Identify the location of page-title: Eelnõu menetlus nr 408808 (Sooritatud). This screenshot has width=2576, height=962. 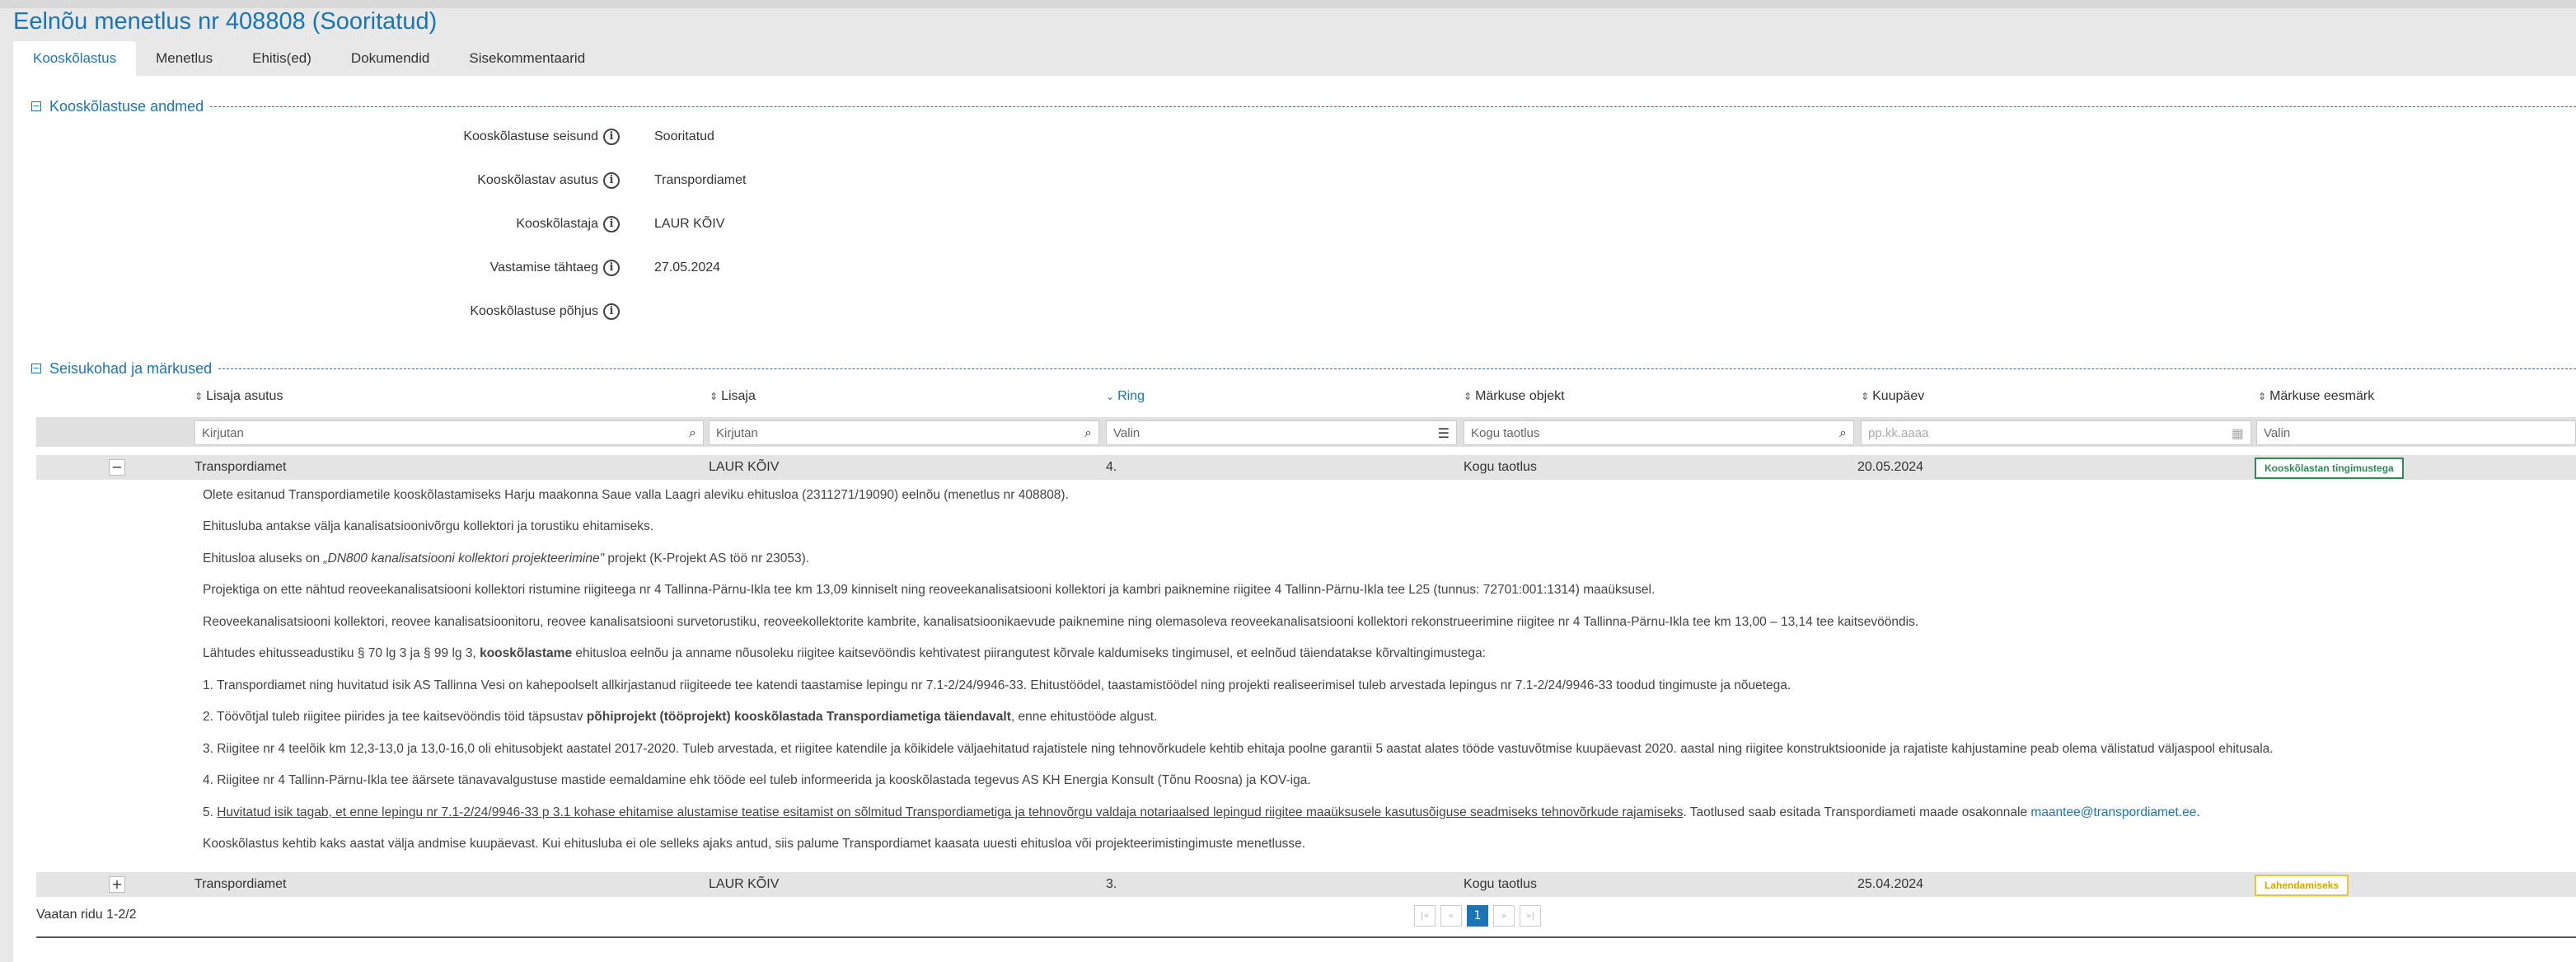
(225, 22).